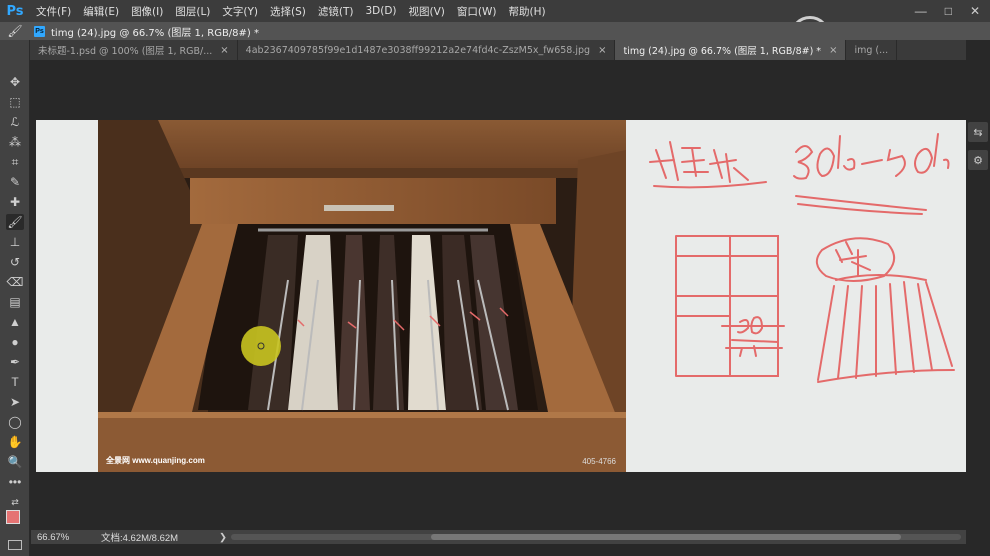  I want to click on dodge-icon: ●, so click(15, 342).